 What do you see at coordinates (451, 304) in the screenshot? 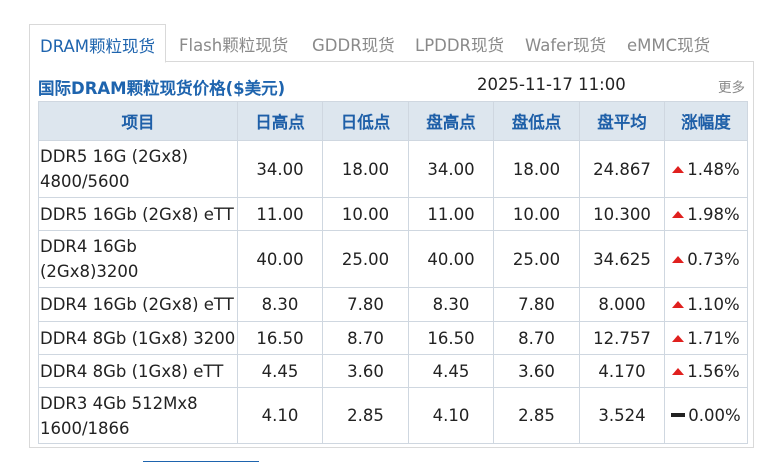
I see `session-high-cell: 8.30` at bounding box center [451, 304].